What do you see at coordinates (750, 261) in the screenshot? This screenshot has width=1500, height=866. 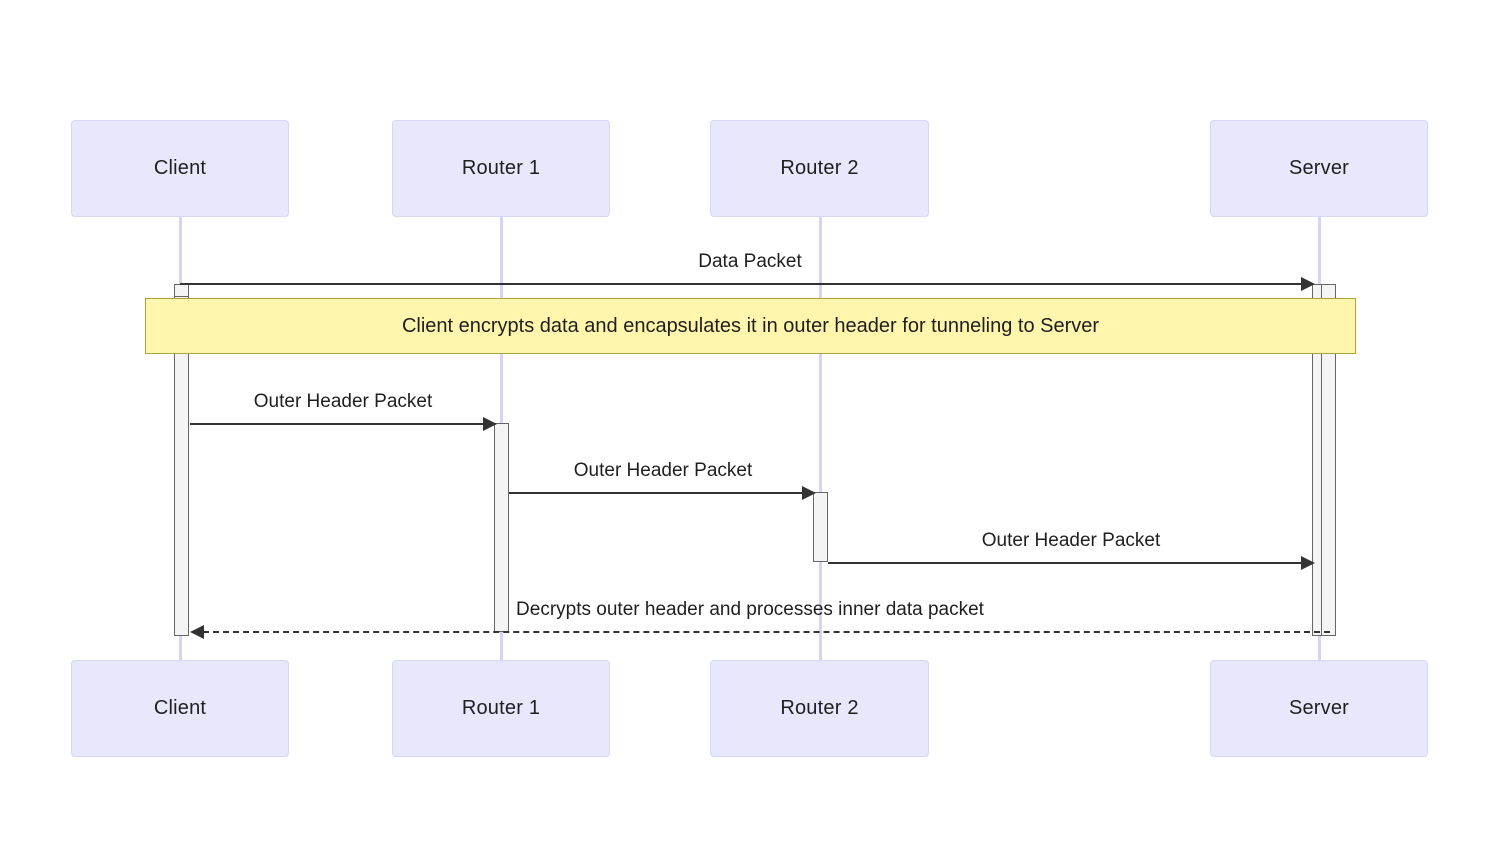 I see `message-label-data-packet: Data Packet` at bounding box center [750, 261].